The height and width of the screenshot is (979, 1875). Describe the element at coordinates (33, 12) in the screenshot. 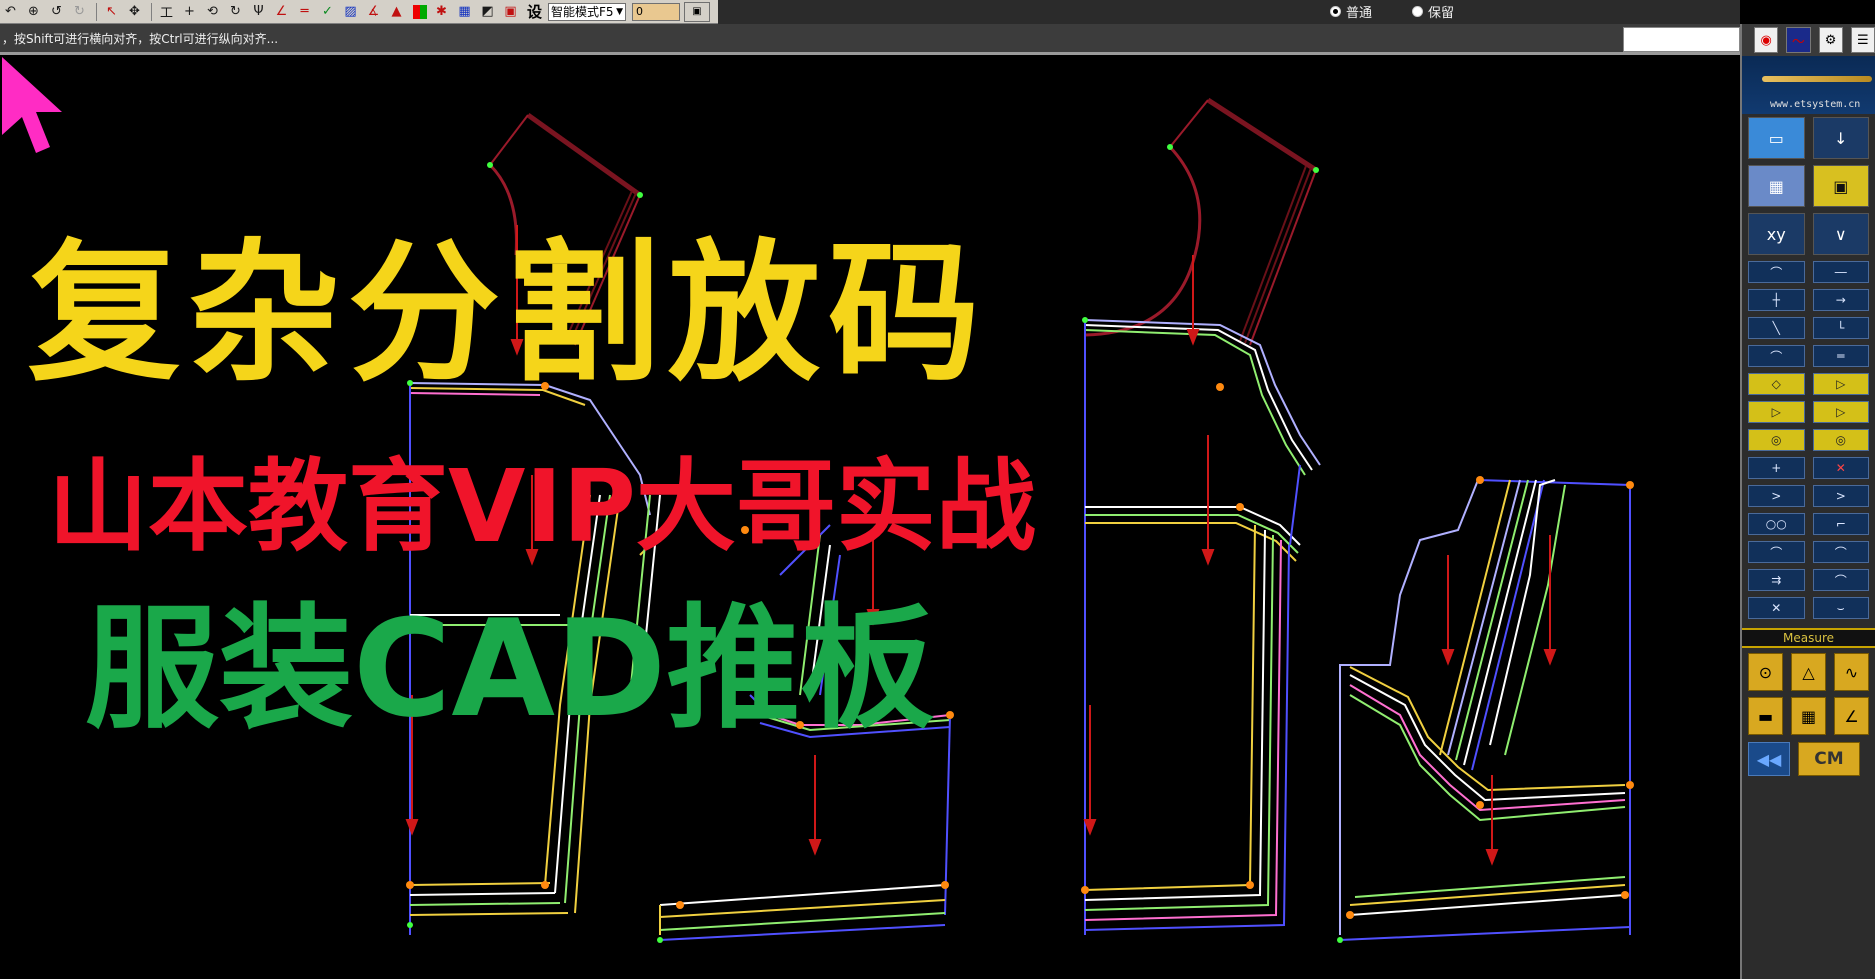

I see `zoom-icon: ⊕` at that location.